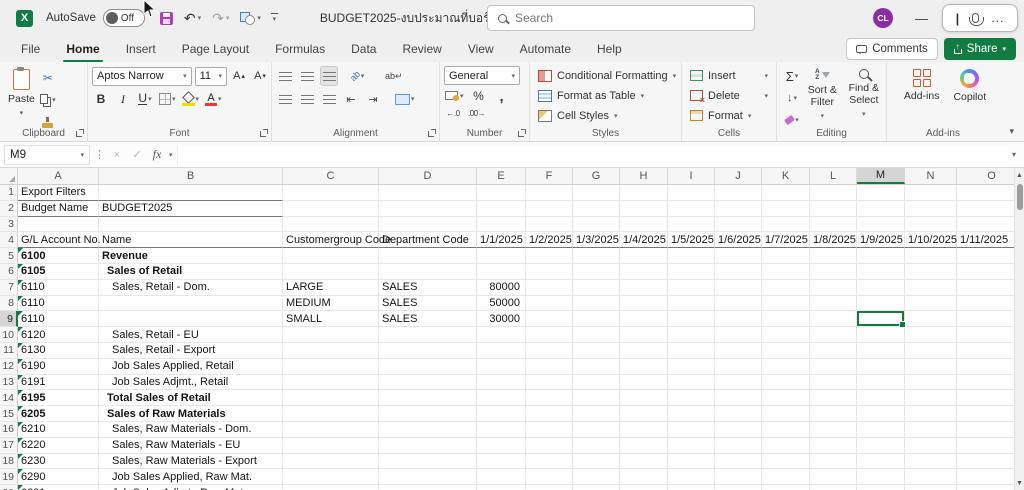  Describe the element at coordinates (976, 19) in the screenshot. I see `microphone-icon` at that location.